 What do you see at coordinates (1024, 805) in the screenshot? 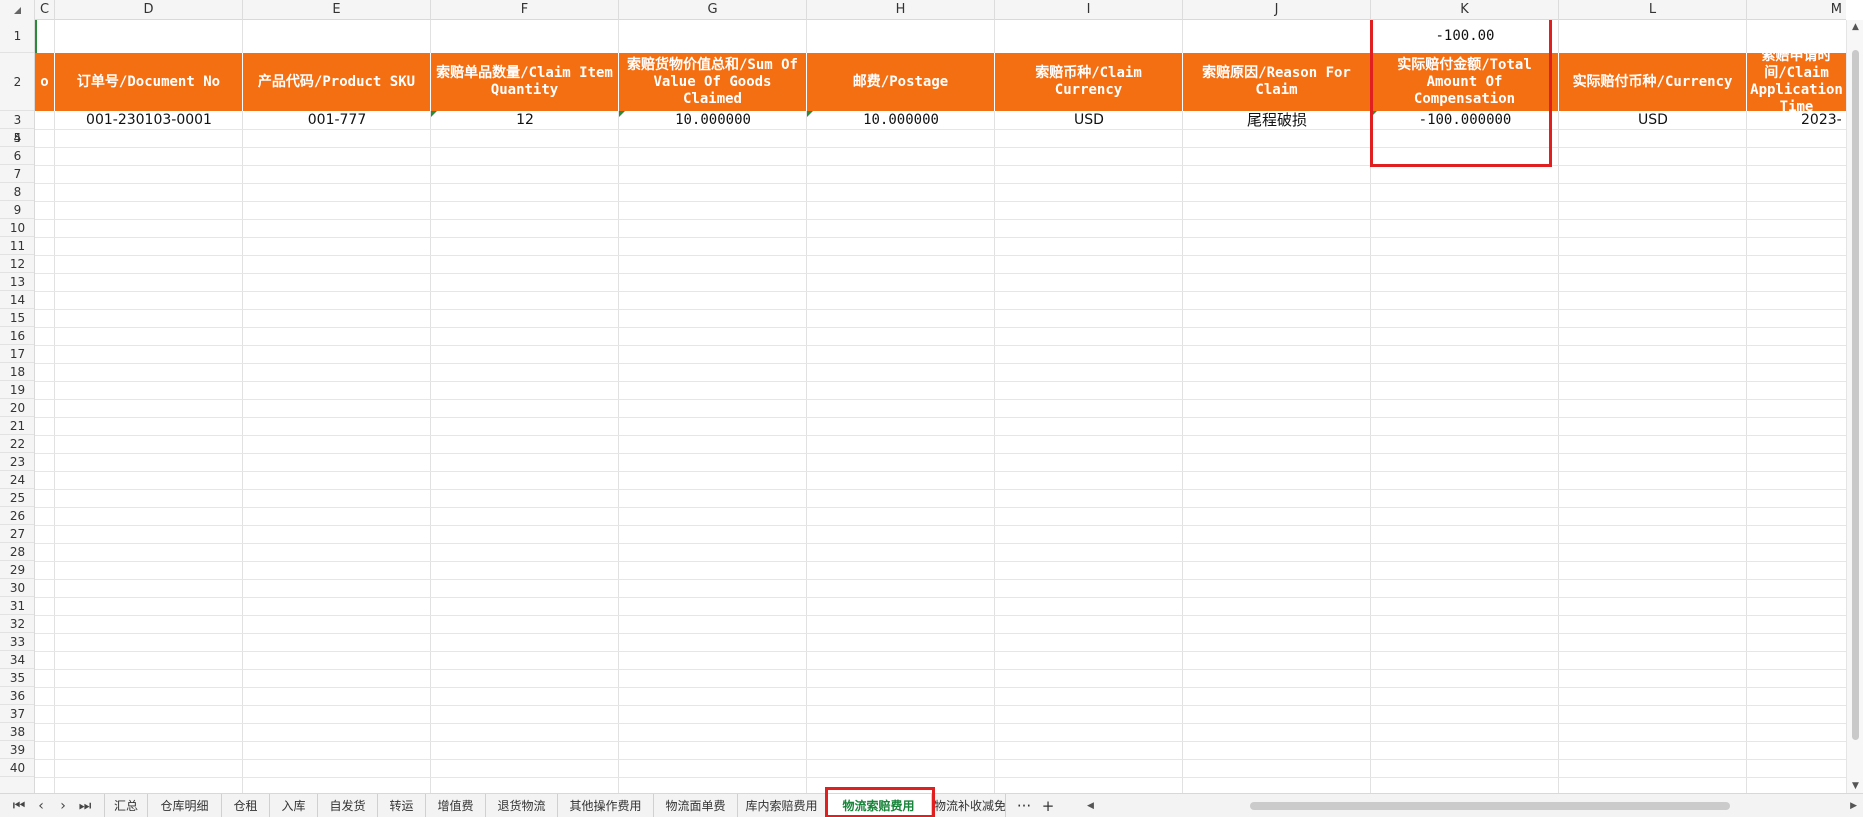
I see `more-sheets-icon: ···` at bounding box center [1024, 805].